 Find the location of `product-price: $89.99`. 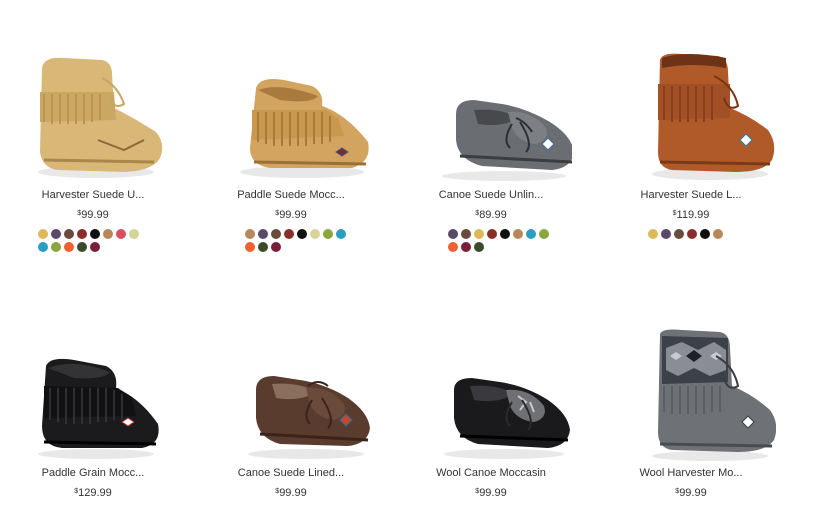

product-price: $89.99 is located at coordinates (491, 215).